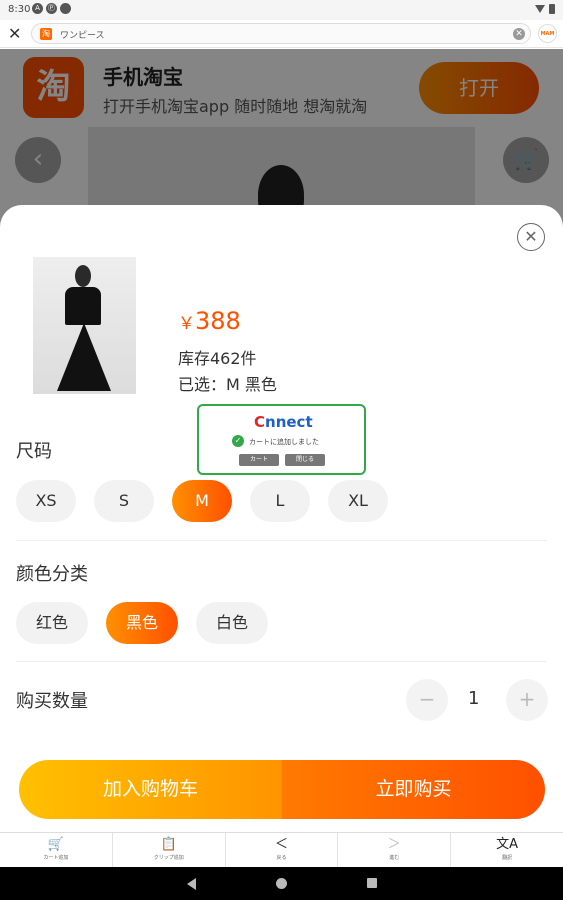  I want to click on notification-a-icon: A, so click(37, 8).